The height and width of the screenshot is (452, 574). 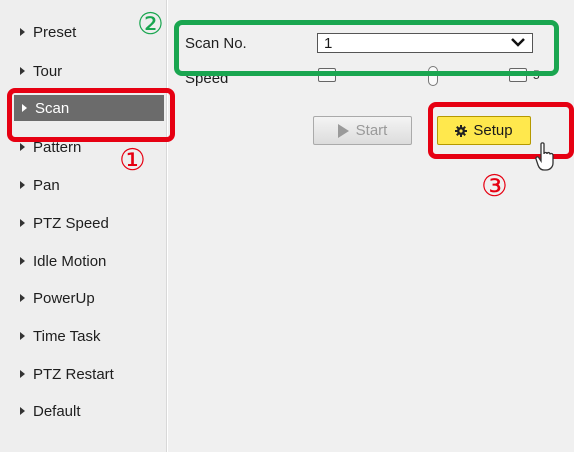 I want to click on sidebar-item-powerup: PowerUp, so click(x=83, y=298).